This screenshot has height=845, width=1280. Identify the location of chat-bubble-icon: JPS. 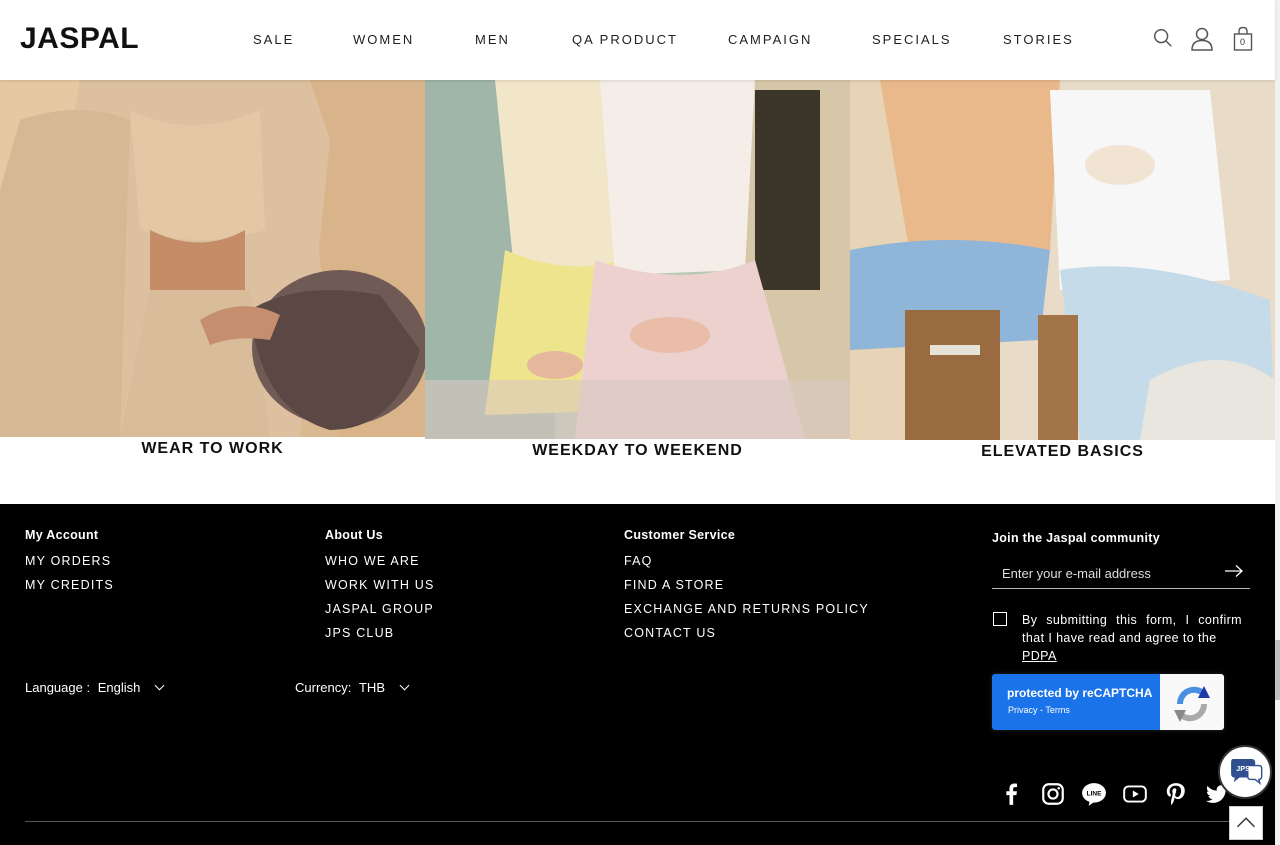
(1245, 772).